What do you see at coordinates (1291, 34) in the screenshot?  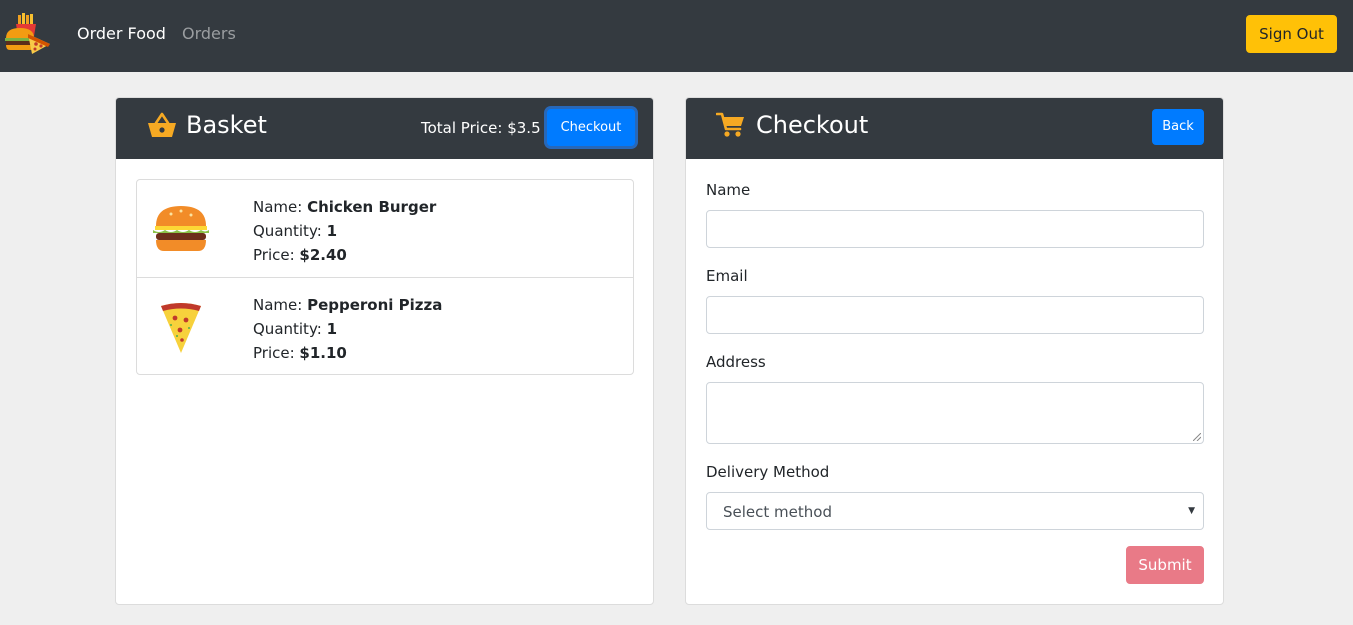 I see `sign-out-button: Sign Out` at bounding box center [1291, 34].